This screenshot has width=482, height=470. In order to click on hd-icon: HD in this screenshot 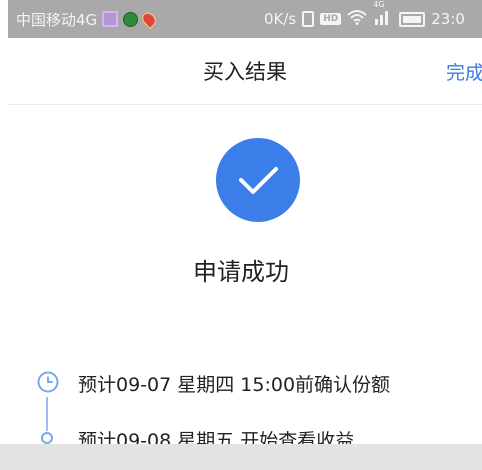, I will do `click(331, 19)`.